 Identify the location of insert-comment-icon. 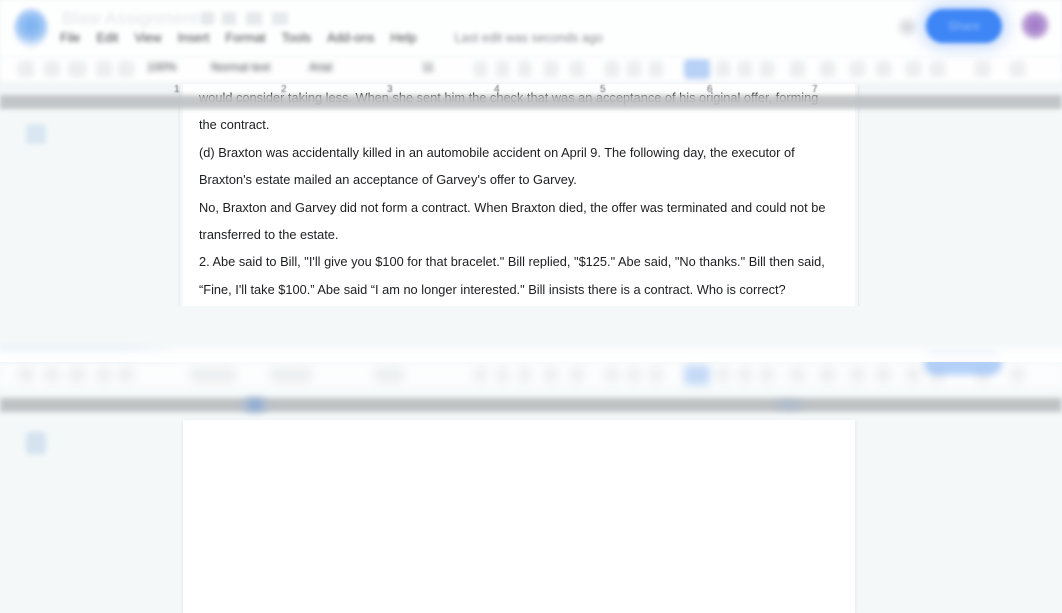
(634, 69).